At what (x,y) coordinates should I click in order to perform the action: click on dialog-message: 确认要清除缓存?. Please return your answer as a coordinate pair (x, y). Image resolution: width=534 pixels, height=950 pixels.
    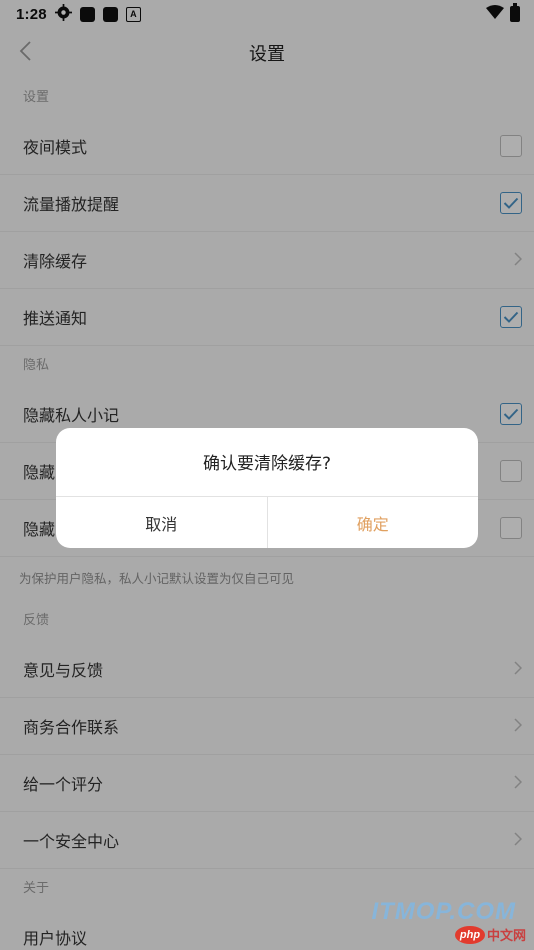
    Looking at the image, I should click on (267, 462).